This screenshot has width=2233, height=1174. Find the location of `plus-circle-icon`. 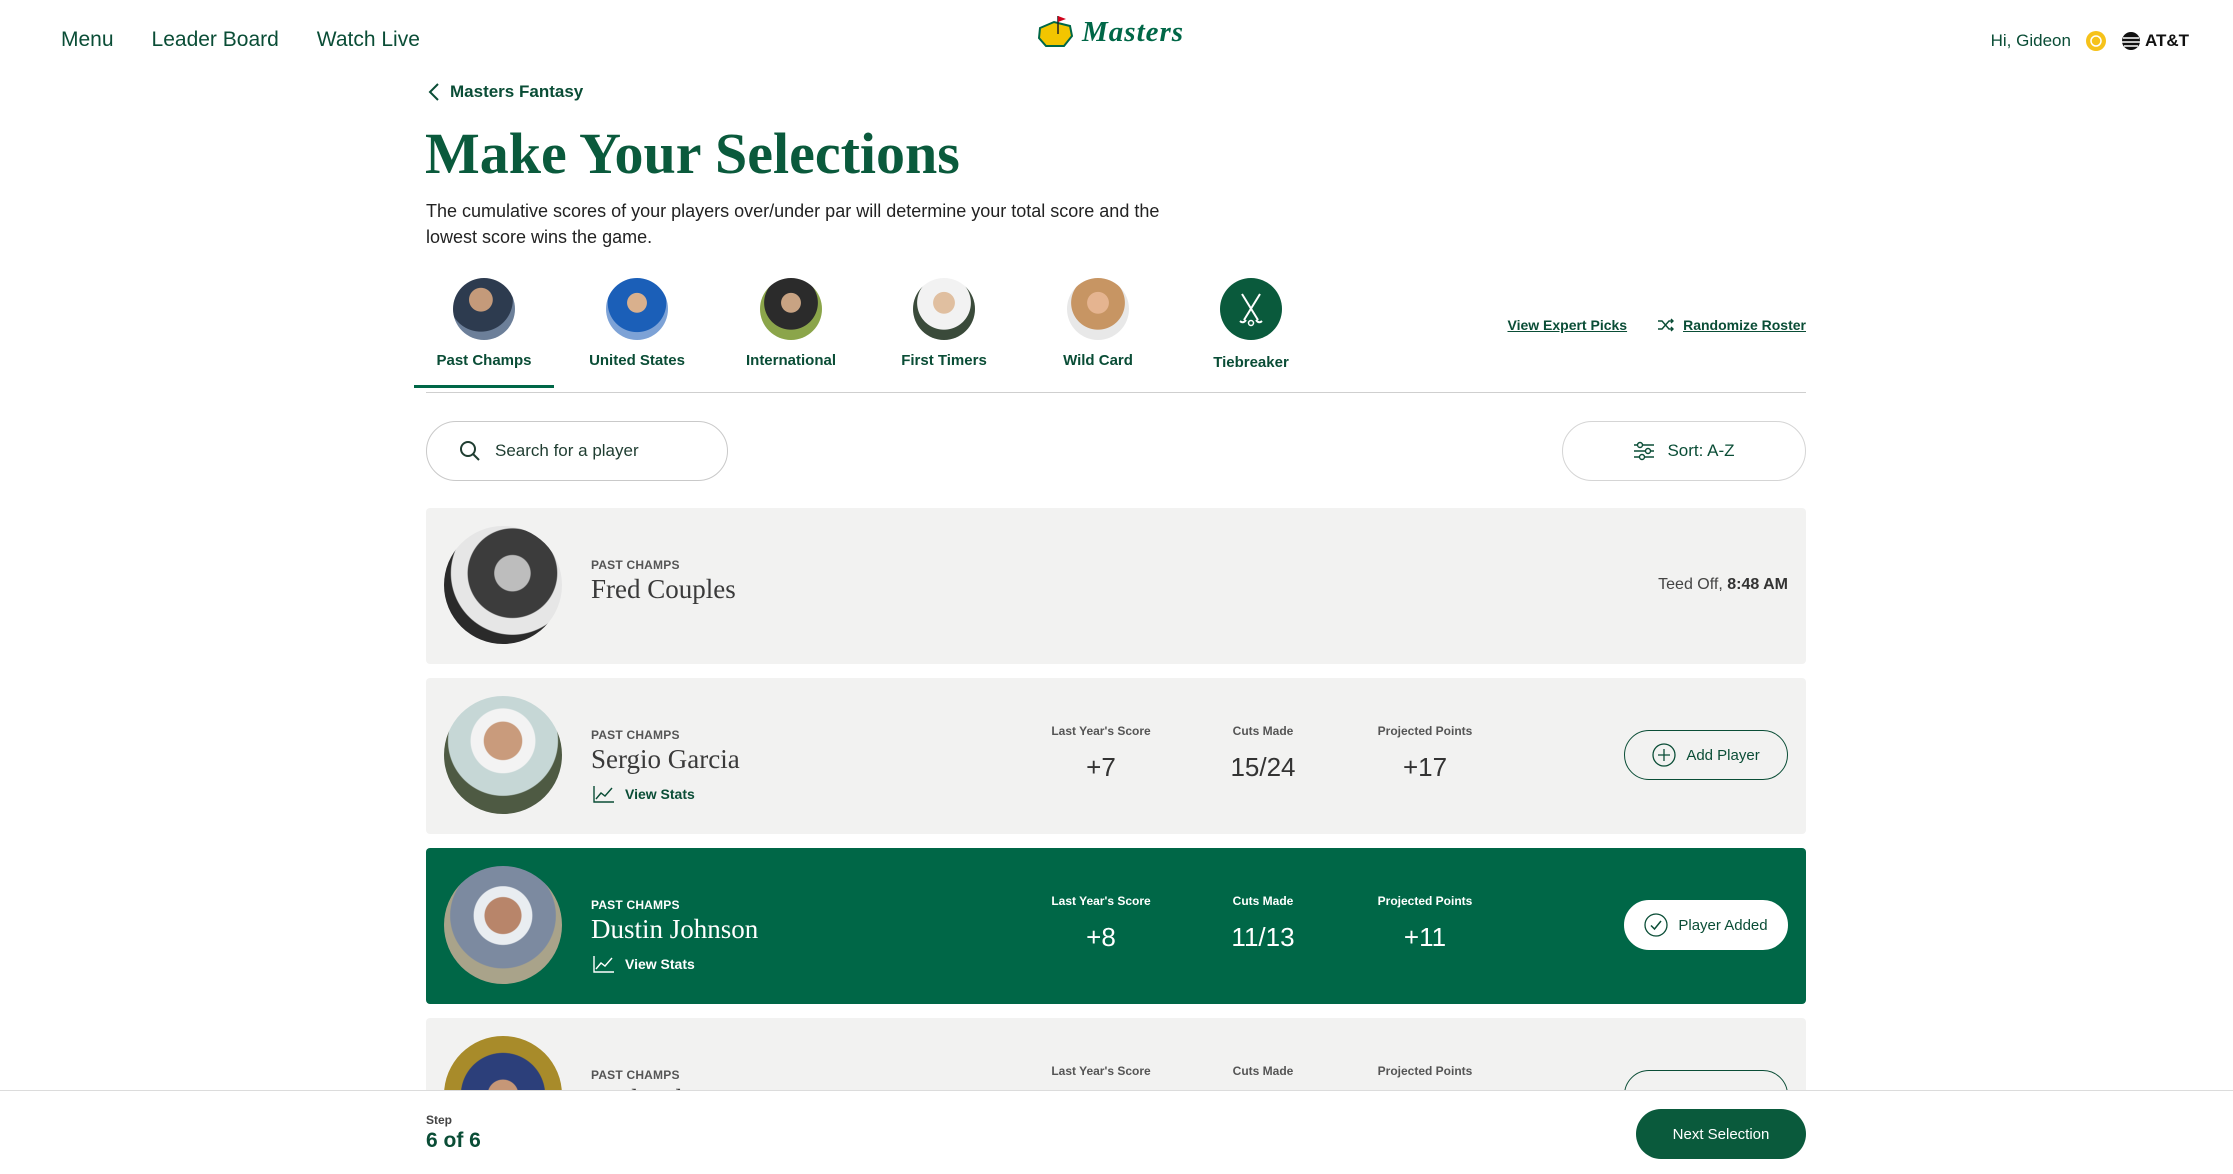

plus-circle-icon is located at coordinates (1664, 755).